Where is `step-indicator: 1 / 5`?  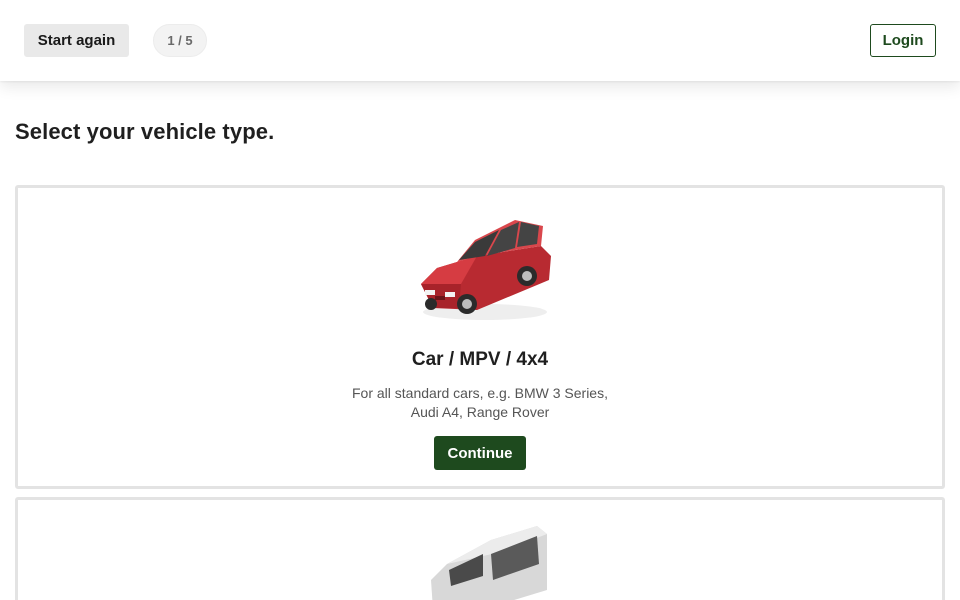 step-indicator: 1 / 5 is located at coordinates (180, 40).